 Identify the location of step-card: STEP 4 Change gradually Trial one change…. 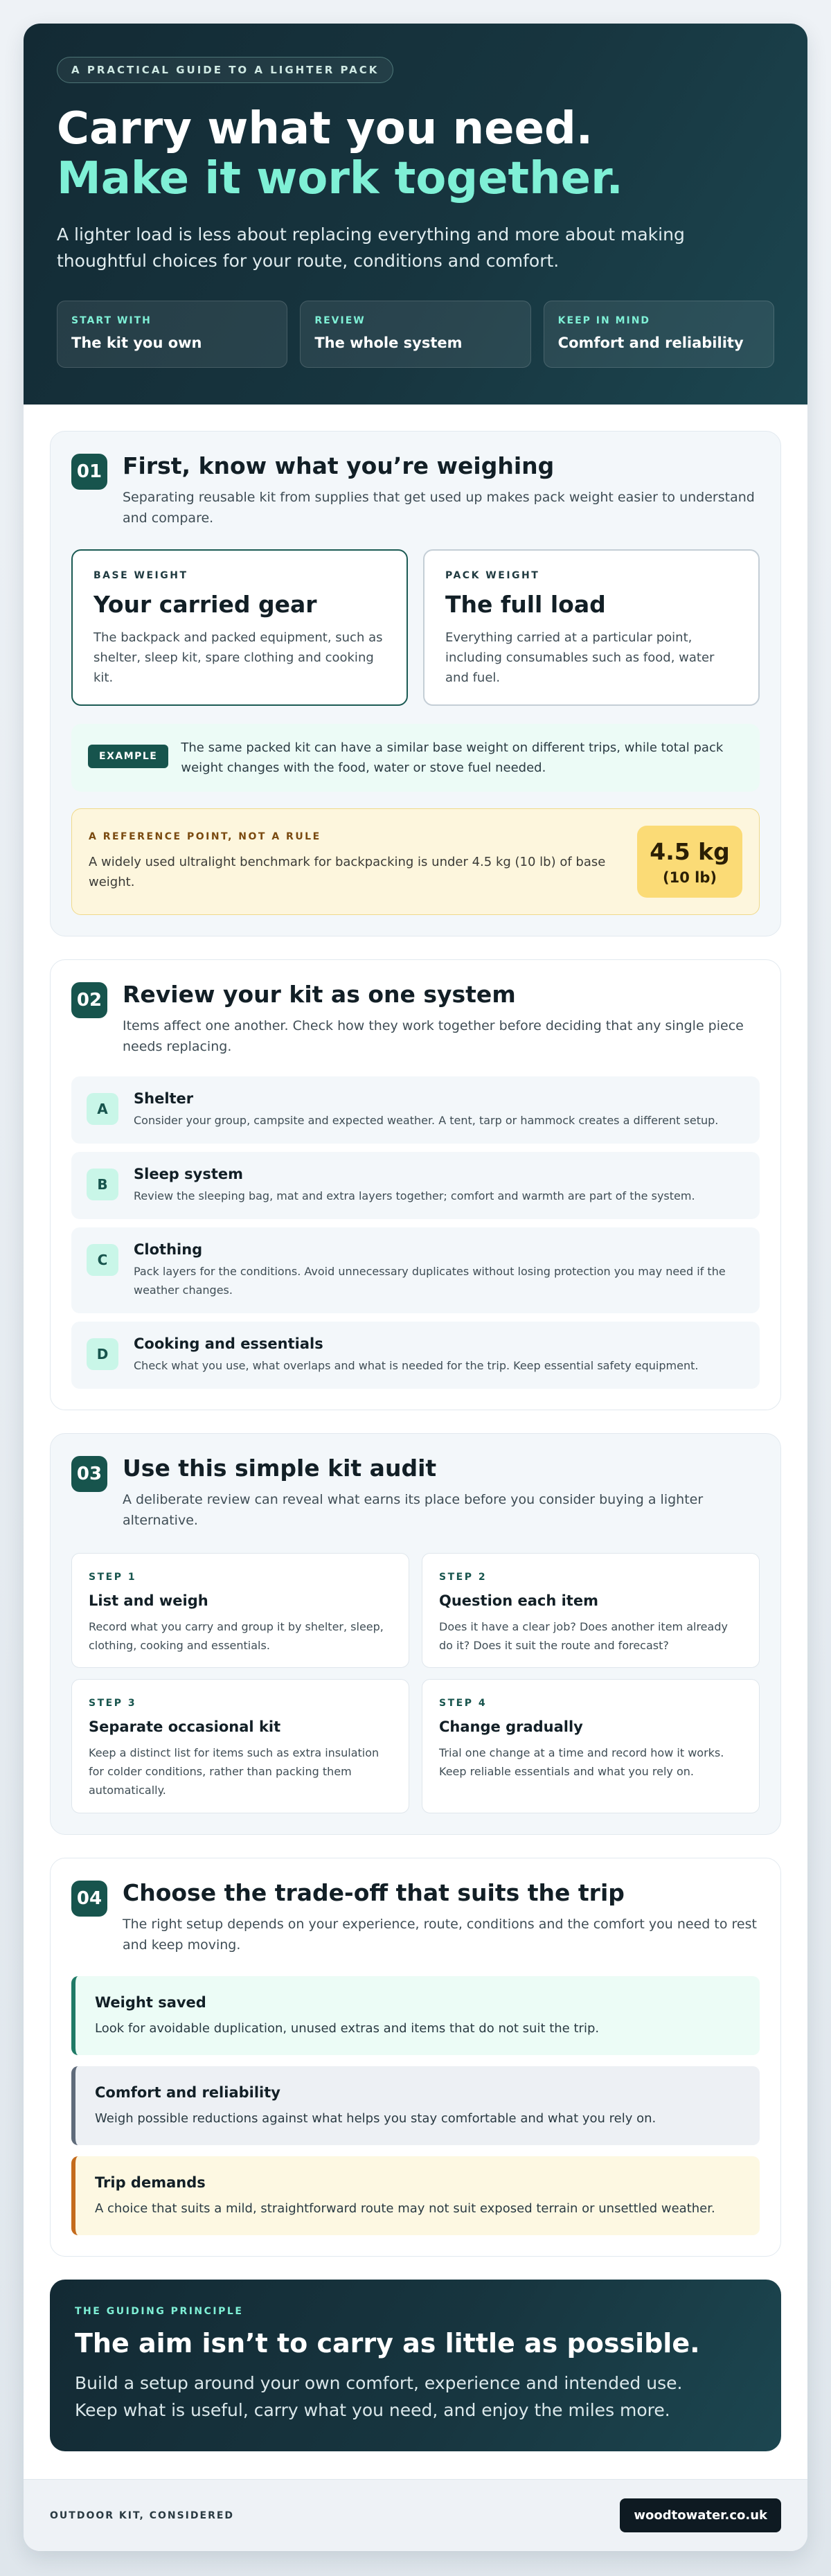
(591, 1746).